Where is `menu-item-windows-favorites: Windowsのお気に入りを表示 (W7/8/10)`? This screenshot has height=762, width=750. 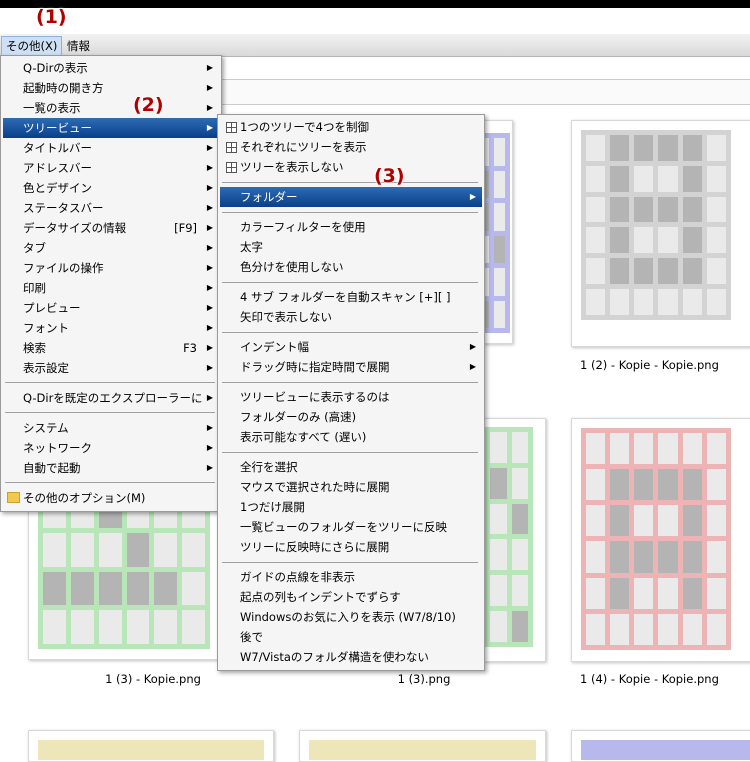
menu-item-windows-favorites: Windowsのお気に入りを表示 (W7/8/10) is located at coordinates (351, 617).